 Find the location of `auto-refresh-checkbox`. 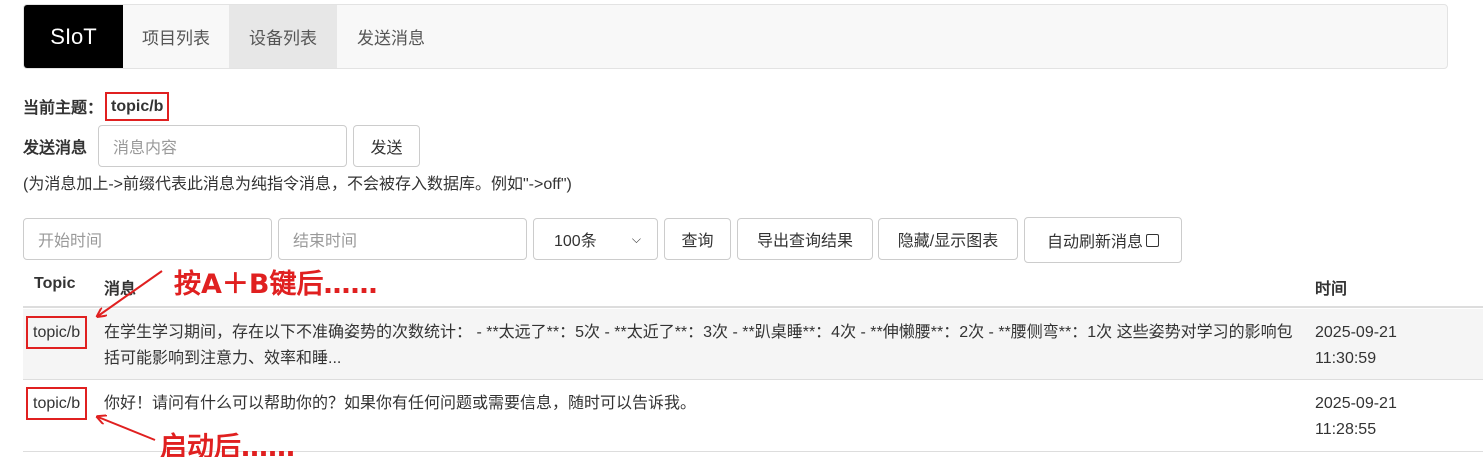

auto-refresh-checkbox is located at coordinates (1152, 240).